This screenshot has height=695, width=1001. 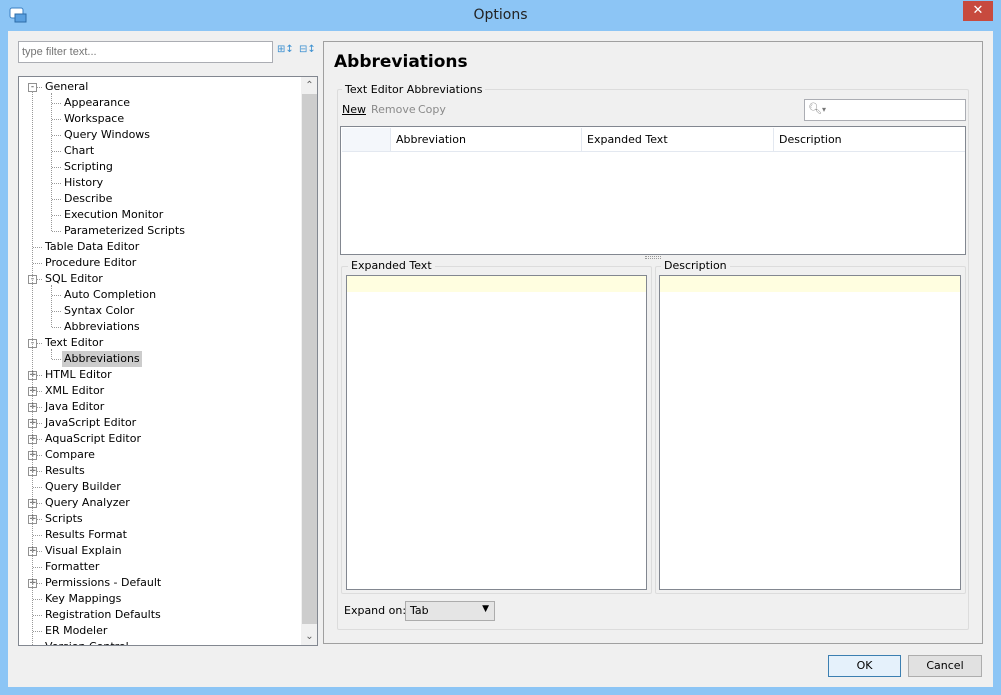 What do you see at coordinates (94, 119) in the screenshot?
I see `tree-item: Workspace` at bounding box center [94, 119].